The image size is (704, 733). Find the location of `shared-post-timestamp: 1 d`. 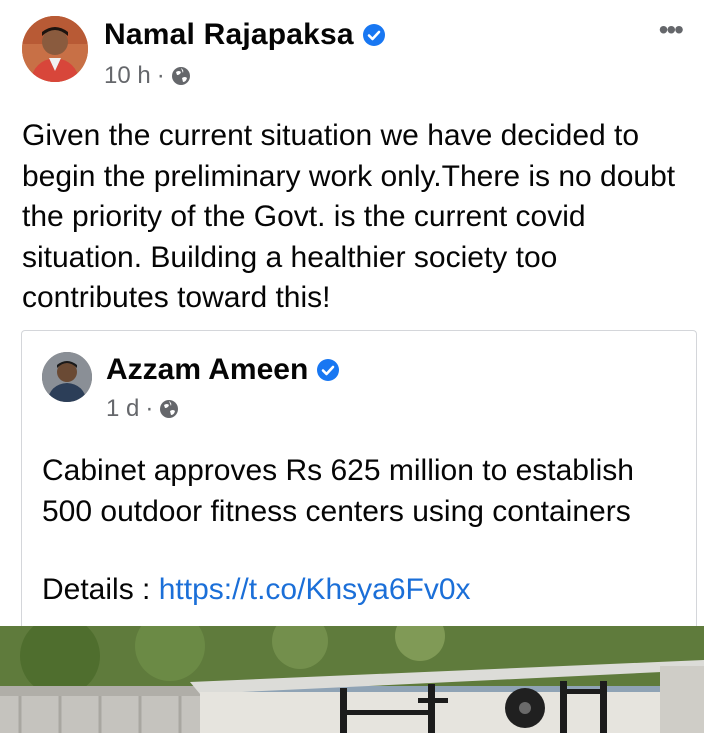

shared-post-timestamp: 1 d is located at coordinates (122, 409).